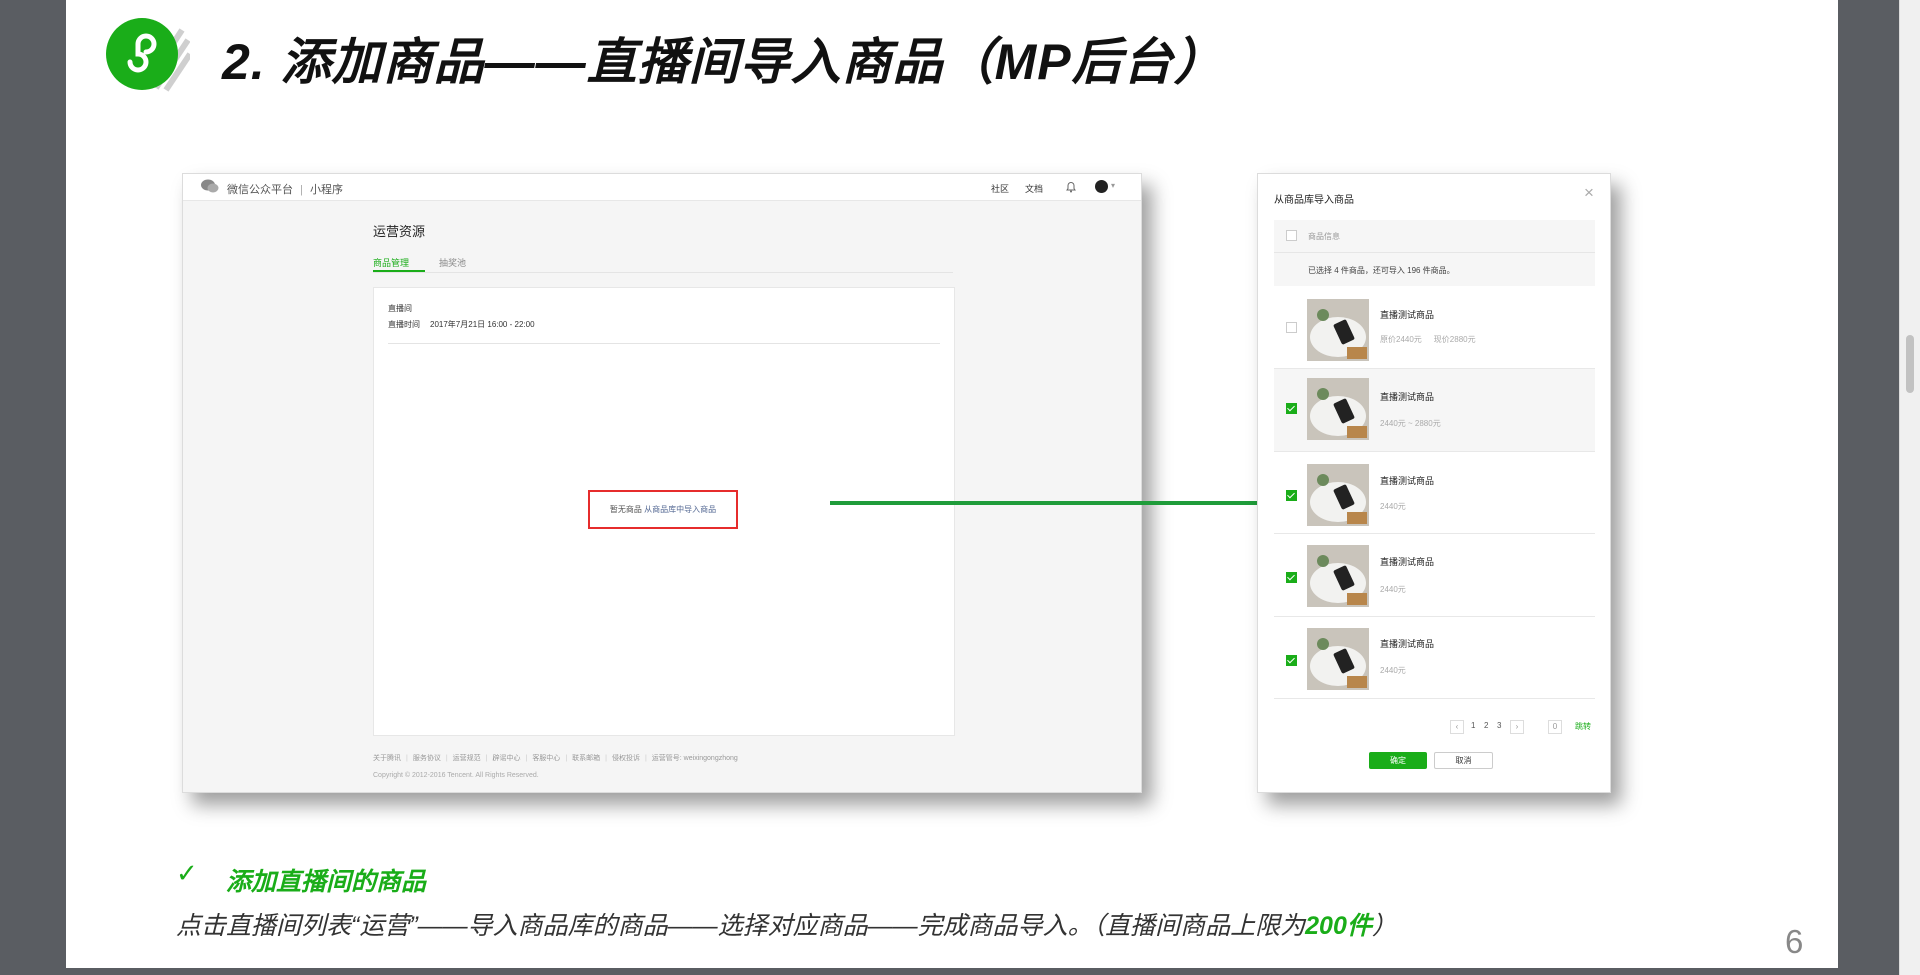 This screenshot has width=1920, height=975. I want to click on empty-products-highlight: 暂无商品 从商品库中导入商品, so click(663, 509).